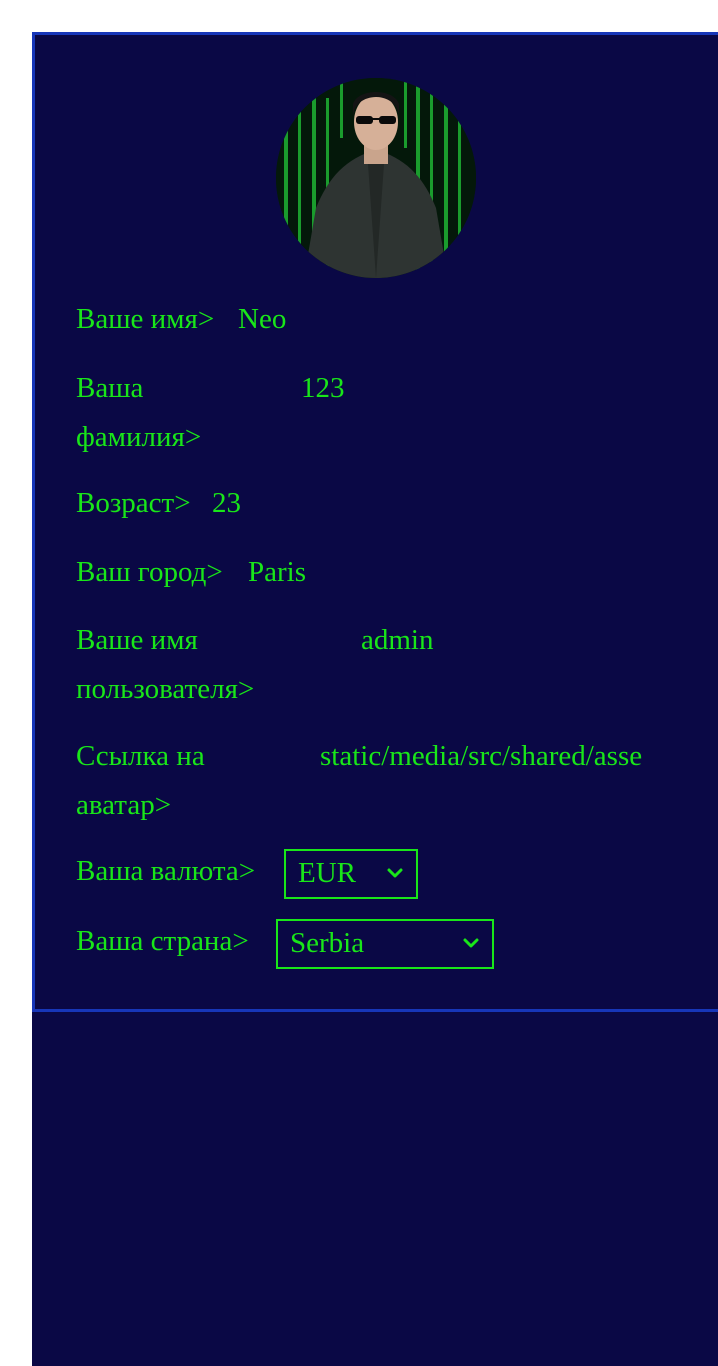 The image size is (718, 1366). What do you see at coordinates (323, 388) in the screenshot?
I see `field-value: 123` at bounding box center [323, 388].